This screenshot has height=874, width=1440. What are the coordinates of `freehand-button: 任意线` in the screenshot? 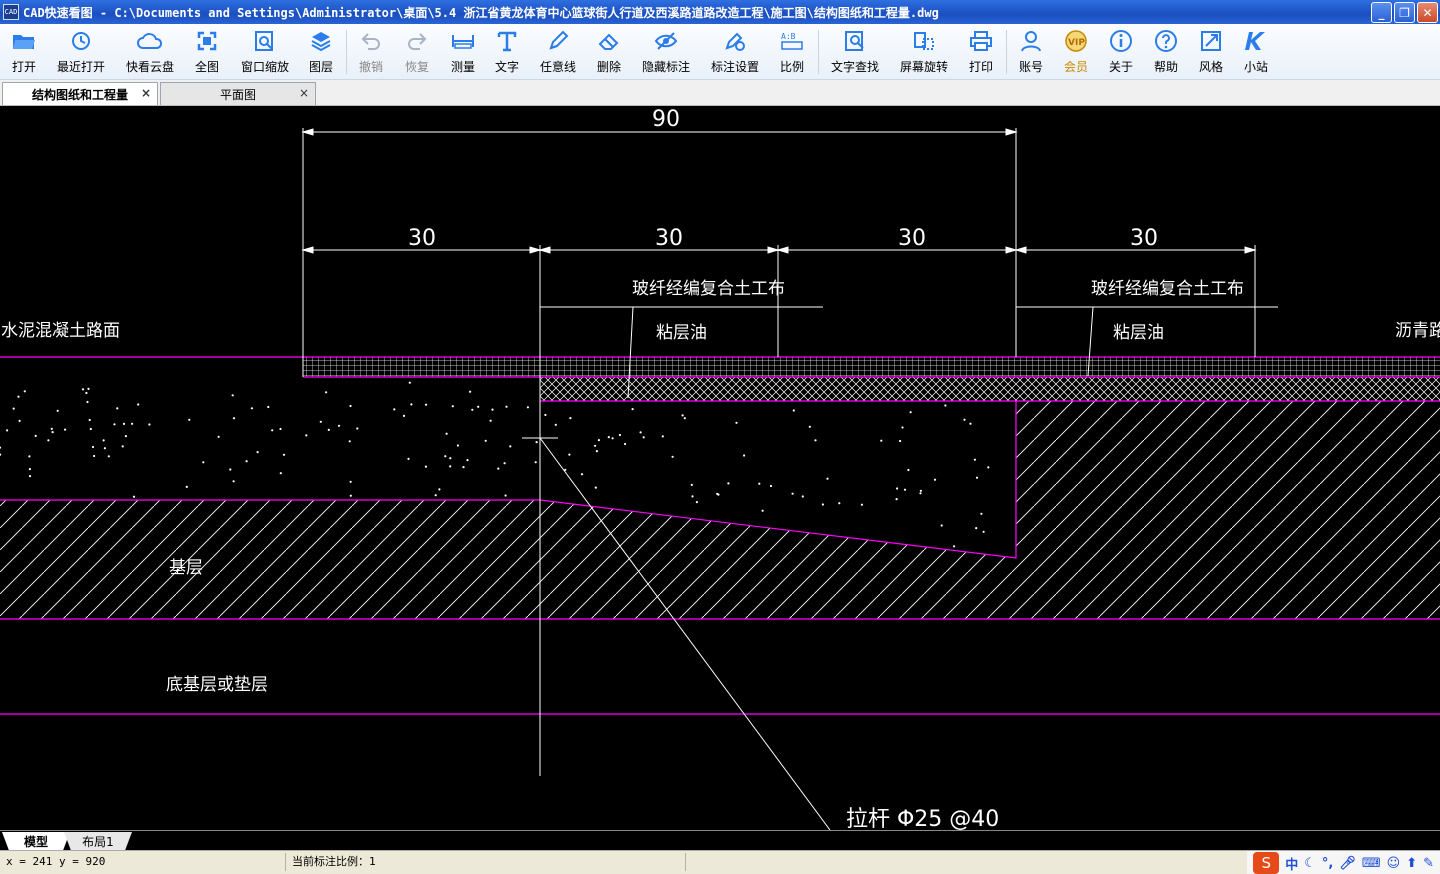 It's located at (558, 52).